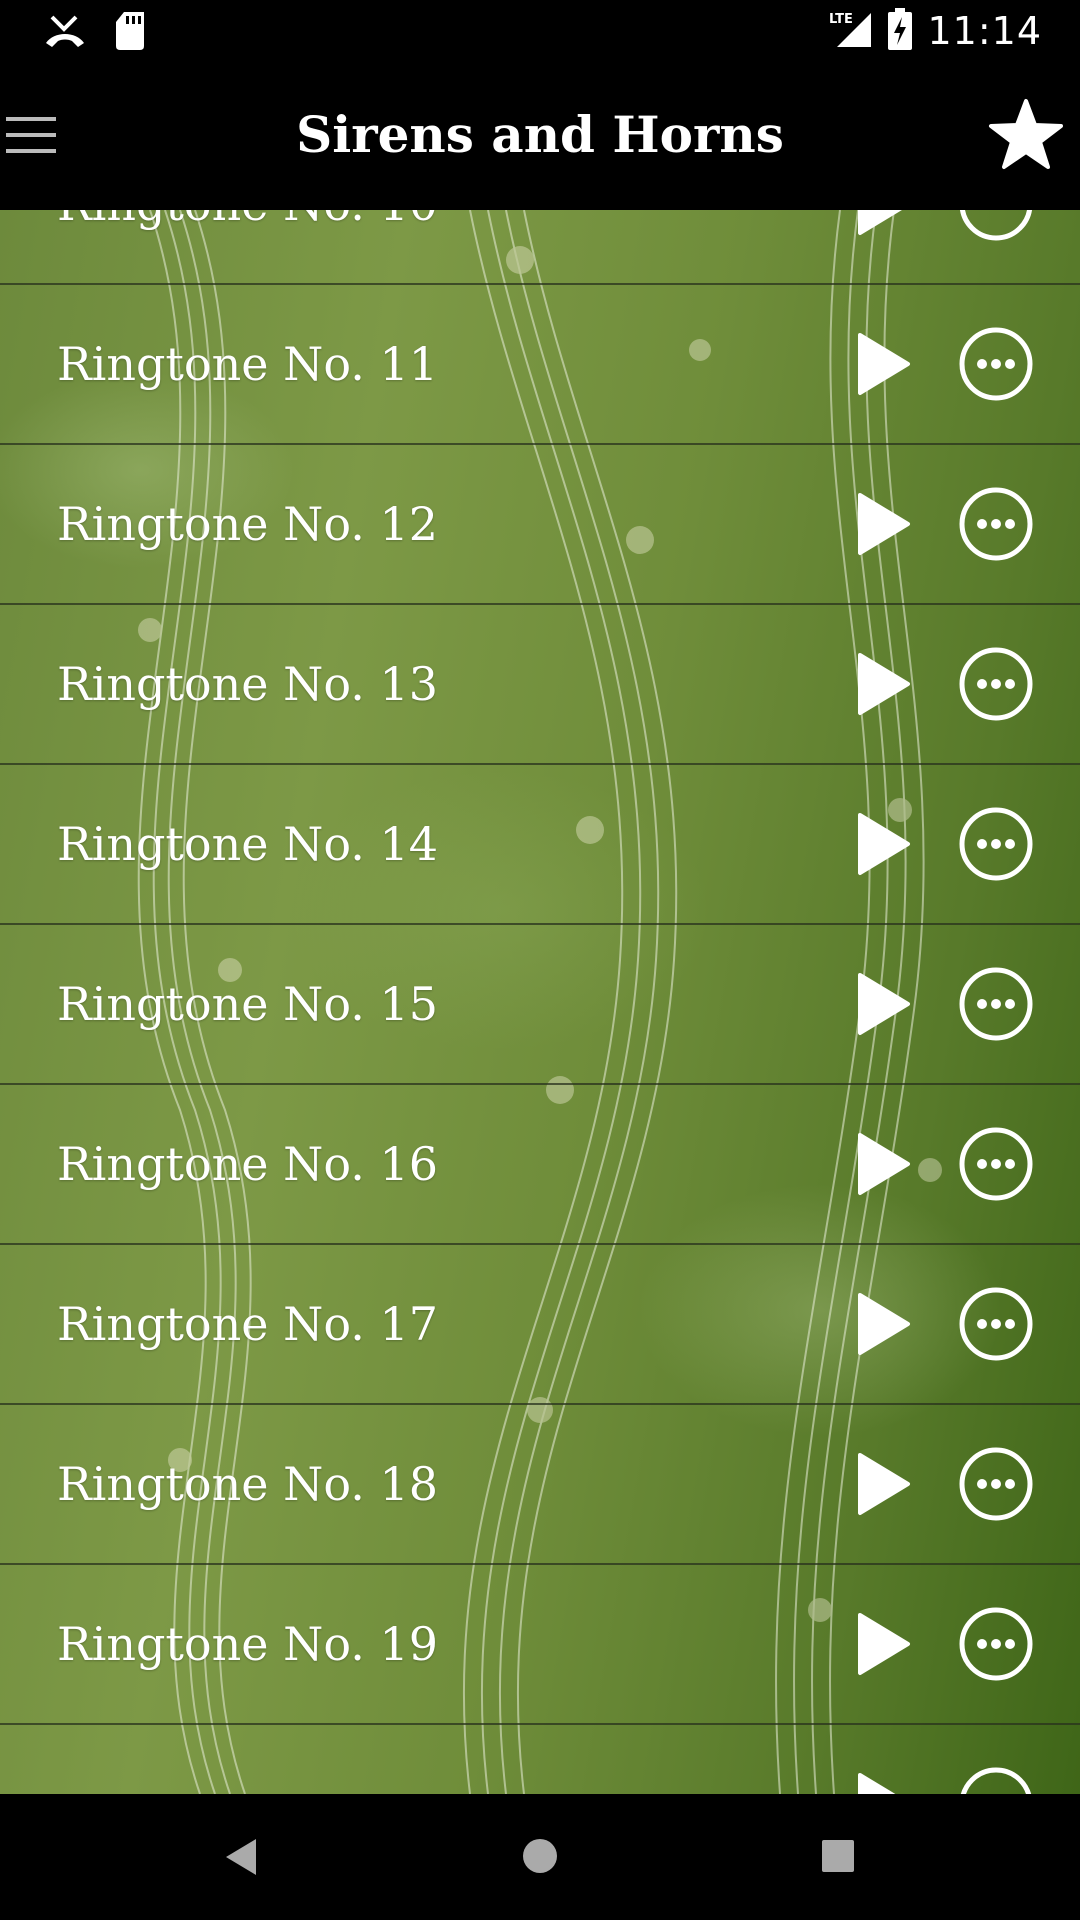  Describe the element at coordinates (540, 1325) in the screenshot. I see `list-item: Ringtone No. 17` at that location.